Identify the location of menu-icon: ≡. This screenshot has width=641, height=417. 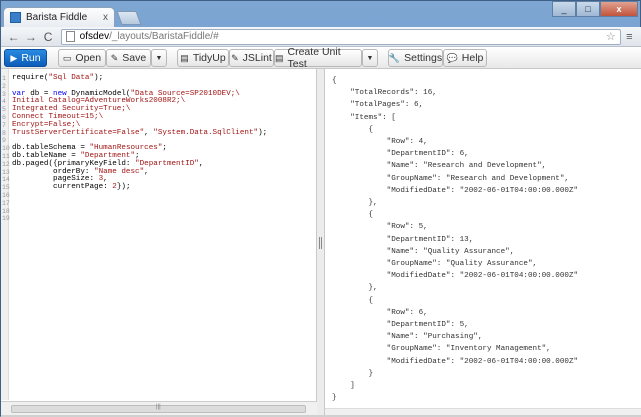
(629, 37).